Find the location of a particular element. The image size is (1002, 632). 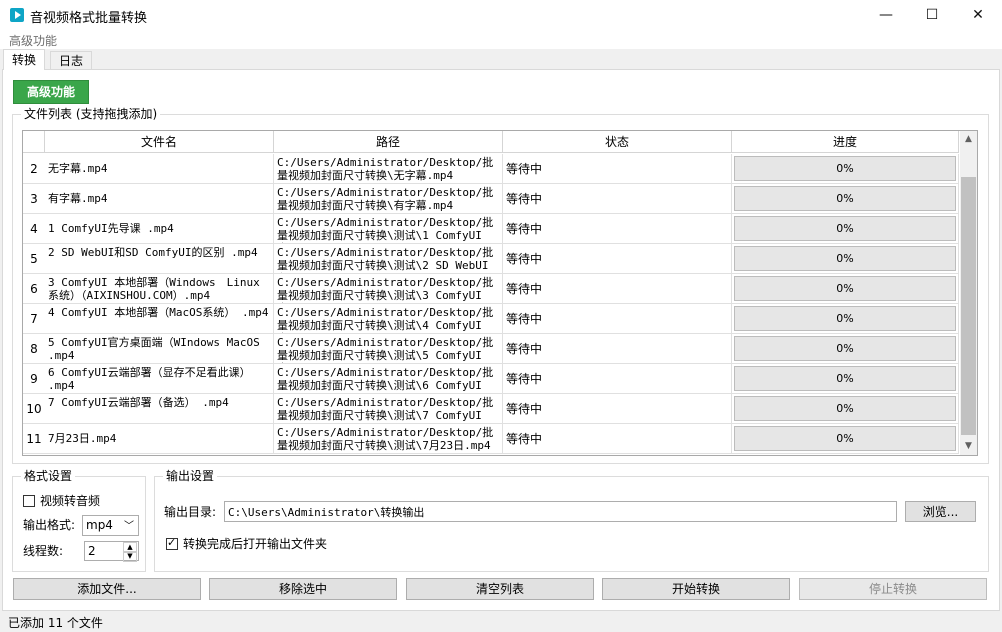

video-to-audio-checkbox is located at coordinates (29, 501).